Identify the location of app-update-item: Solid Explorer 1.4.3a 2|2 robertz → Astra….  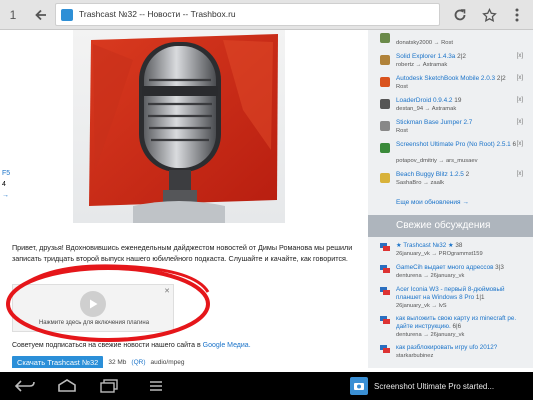
(450, 63).